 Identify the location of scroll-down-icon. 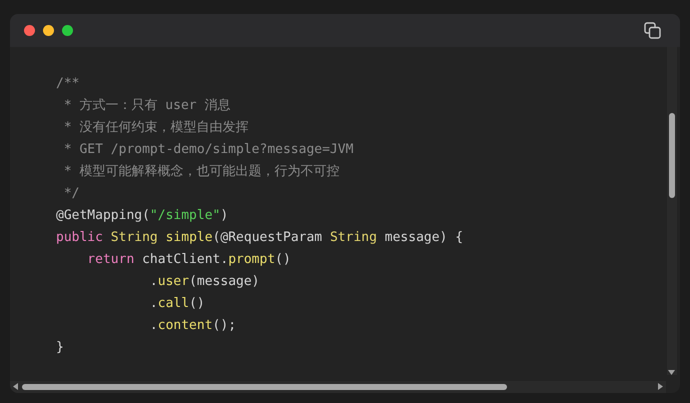
(671, 372).